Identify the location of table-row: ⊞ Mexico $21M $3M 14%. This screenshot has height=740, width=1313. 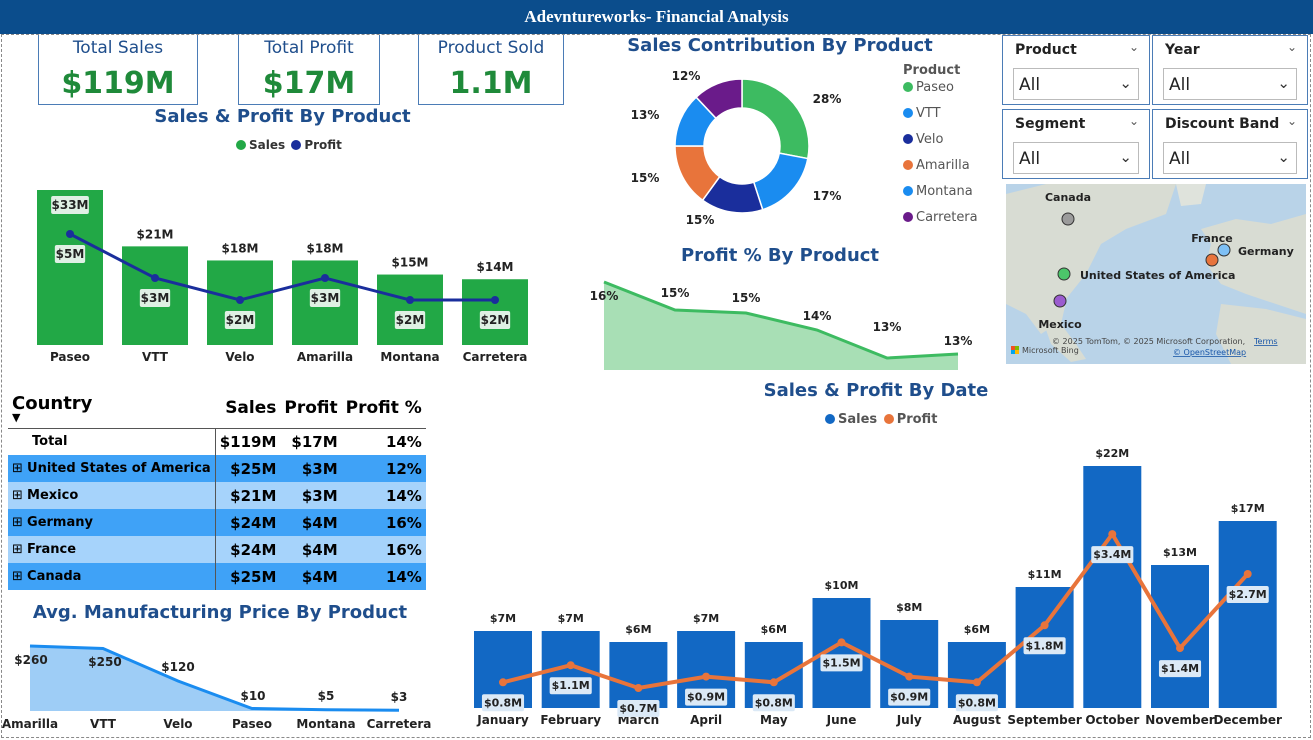
(217, 495).